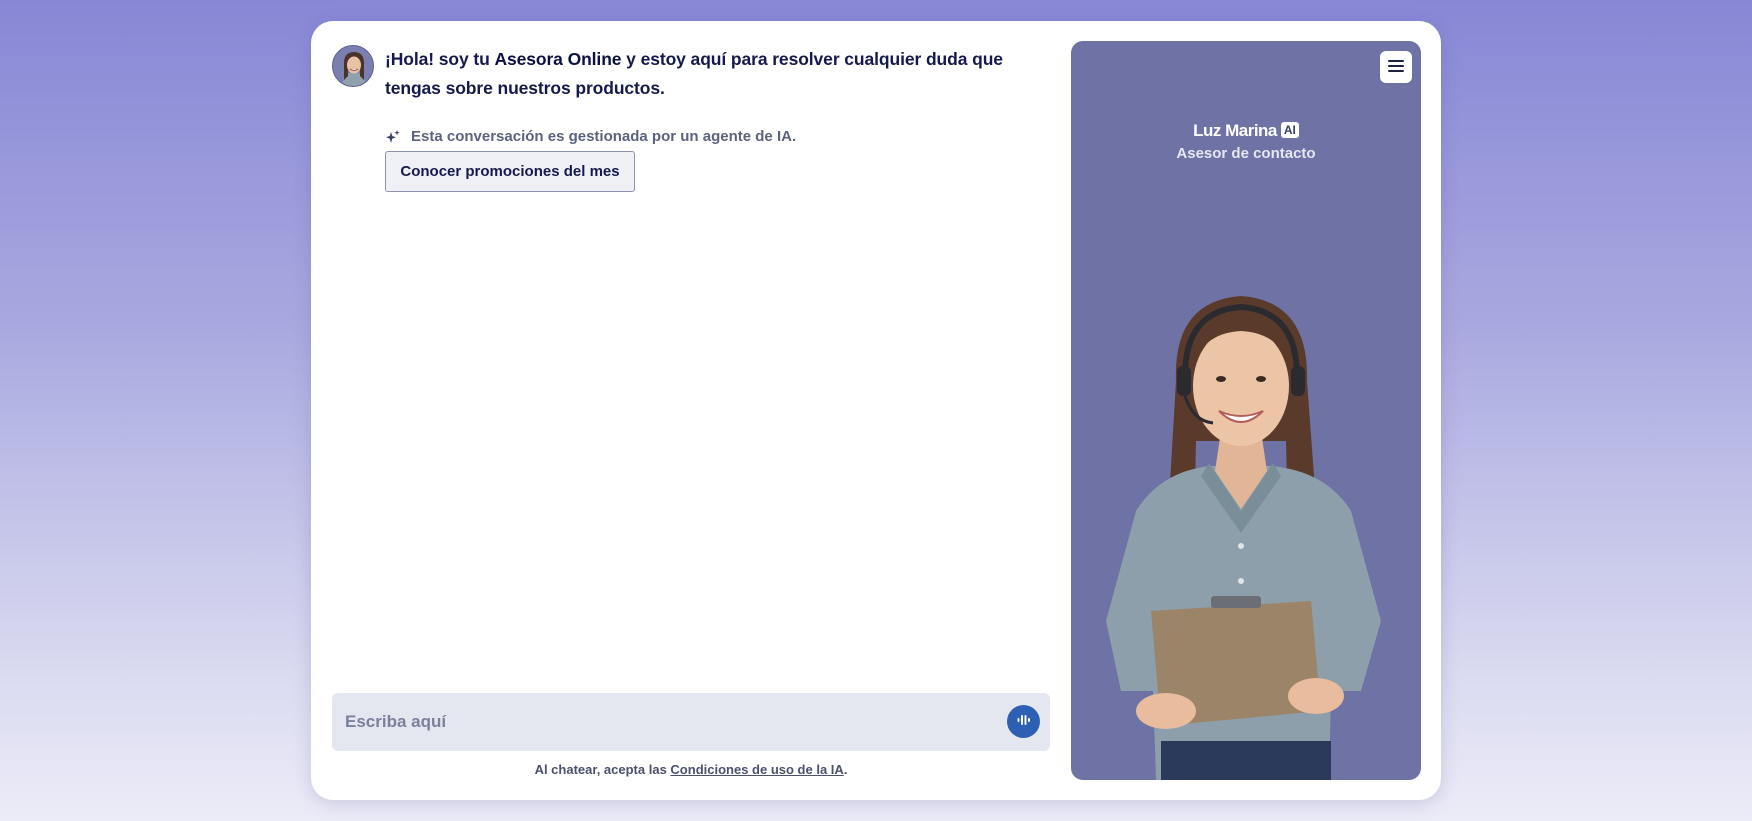 Image resolution: width=1752 pixels, height=821 pixels. I want to click on agent-avatar, so click(353, 66).